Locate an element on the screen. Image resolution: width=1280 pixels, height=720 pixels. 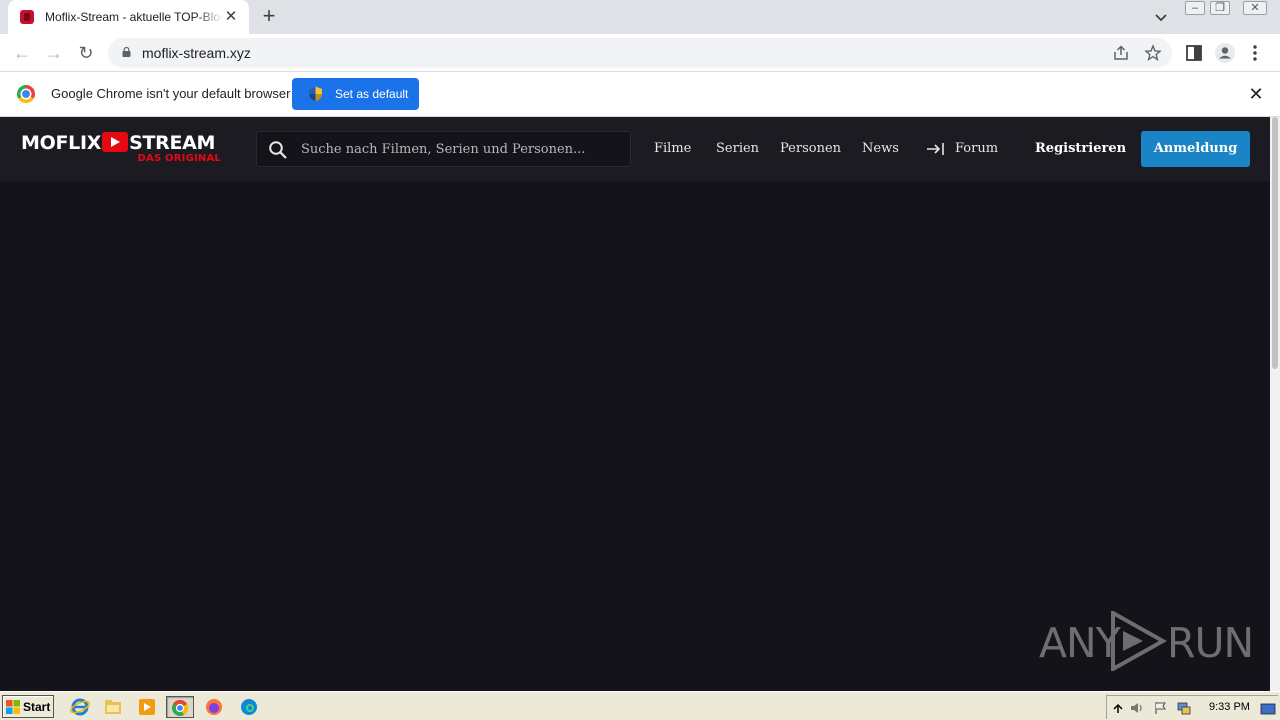
nav-personen: Personen is located at coordinates (810, 148).